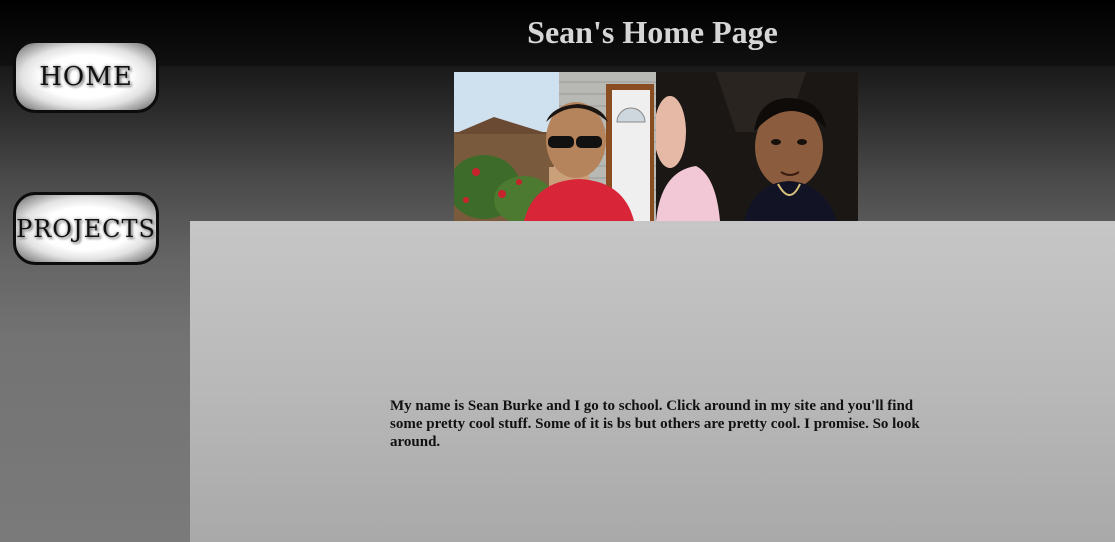  Describe the element at coordinates (555, 146) in the screenshot. I see `photo-sunglasses` at that location.